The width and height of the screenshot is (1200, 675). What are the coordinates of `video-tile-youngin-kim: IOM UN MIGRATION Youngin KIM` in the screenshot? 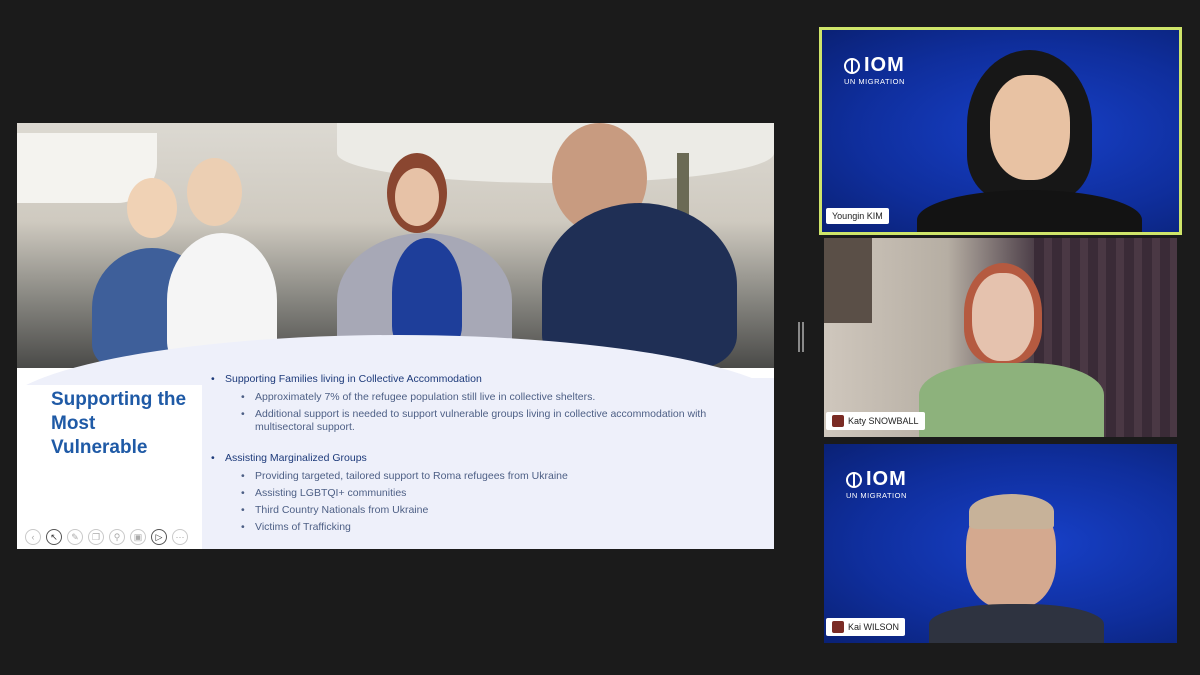 It's located at (1000, 131).